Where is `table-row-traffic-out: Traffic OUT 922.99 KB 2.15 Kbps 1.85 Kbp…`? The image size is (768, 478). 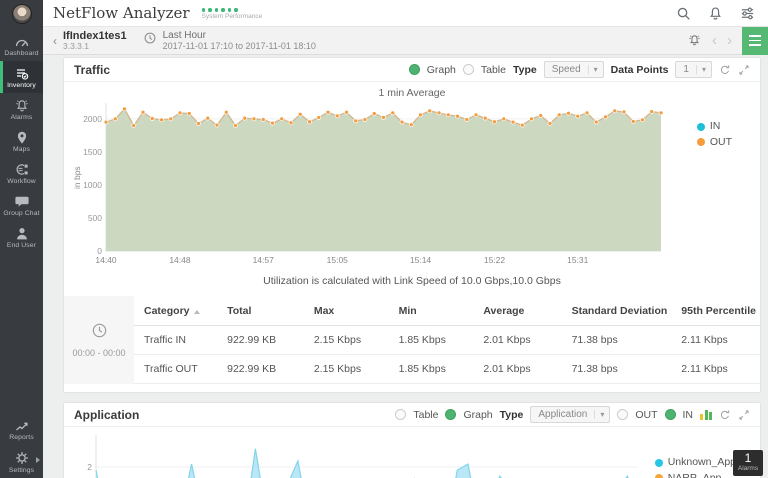
table-row-traffic-out: Traffic OUT 922.99 KB 2.15 Kbps 1.85 Kbp… is located at coordinates (447, 369).